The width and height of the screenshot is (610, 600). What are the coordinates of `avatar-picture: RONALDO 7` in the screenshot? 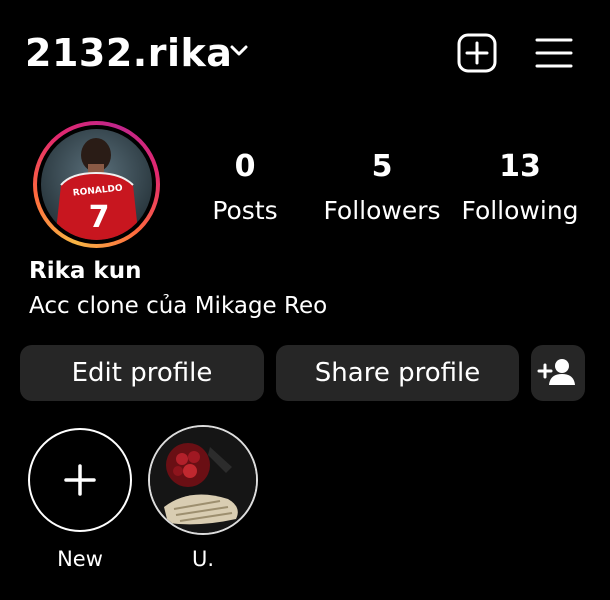 It's located at (96, 184).